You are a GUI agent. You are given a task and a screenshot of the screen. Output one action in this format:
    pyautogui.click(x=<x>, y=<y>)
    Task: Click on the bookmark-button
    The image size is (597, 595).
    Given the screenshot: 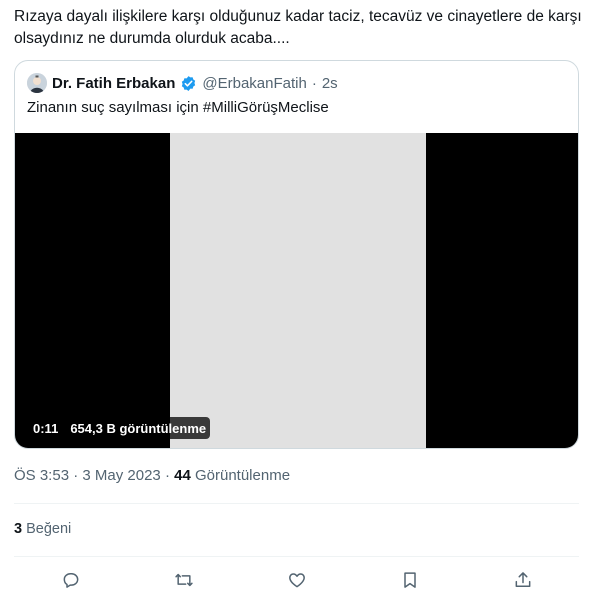 What is the action you would take?
    pyautogui.click(x=410, y=580)
    